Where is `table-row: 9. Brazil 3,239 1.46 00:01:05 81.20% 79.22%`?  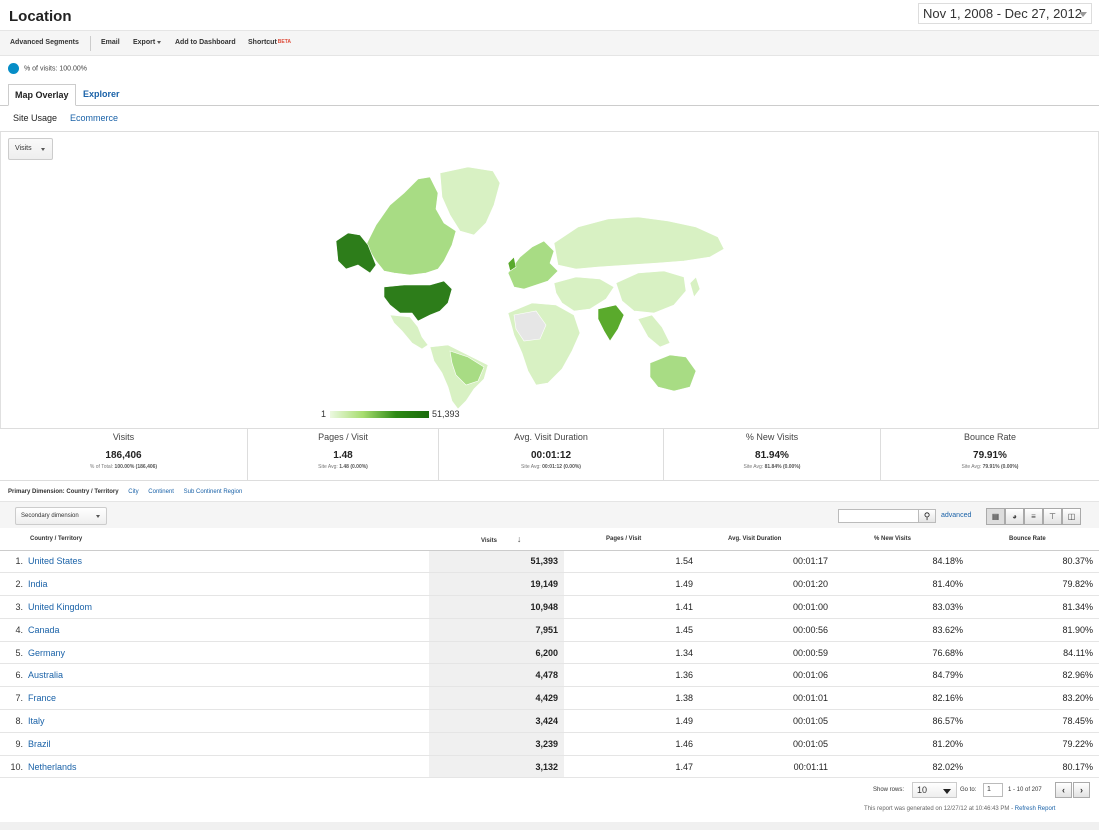 table-row: 9. Brazil 3,239 1.46 00:01:05 81.20% 79.22% is located at coordinates (549, 744).